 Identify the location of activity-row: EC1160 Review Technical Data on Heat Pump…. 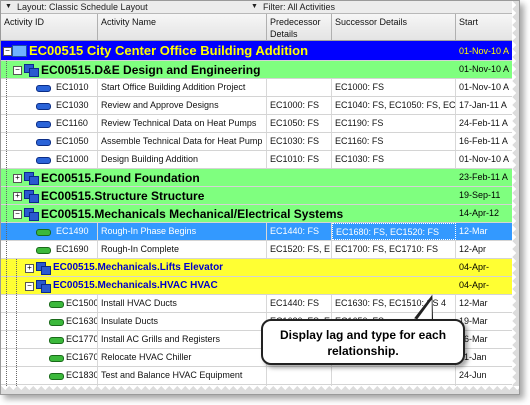
(260, 124).